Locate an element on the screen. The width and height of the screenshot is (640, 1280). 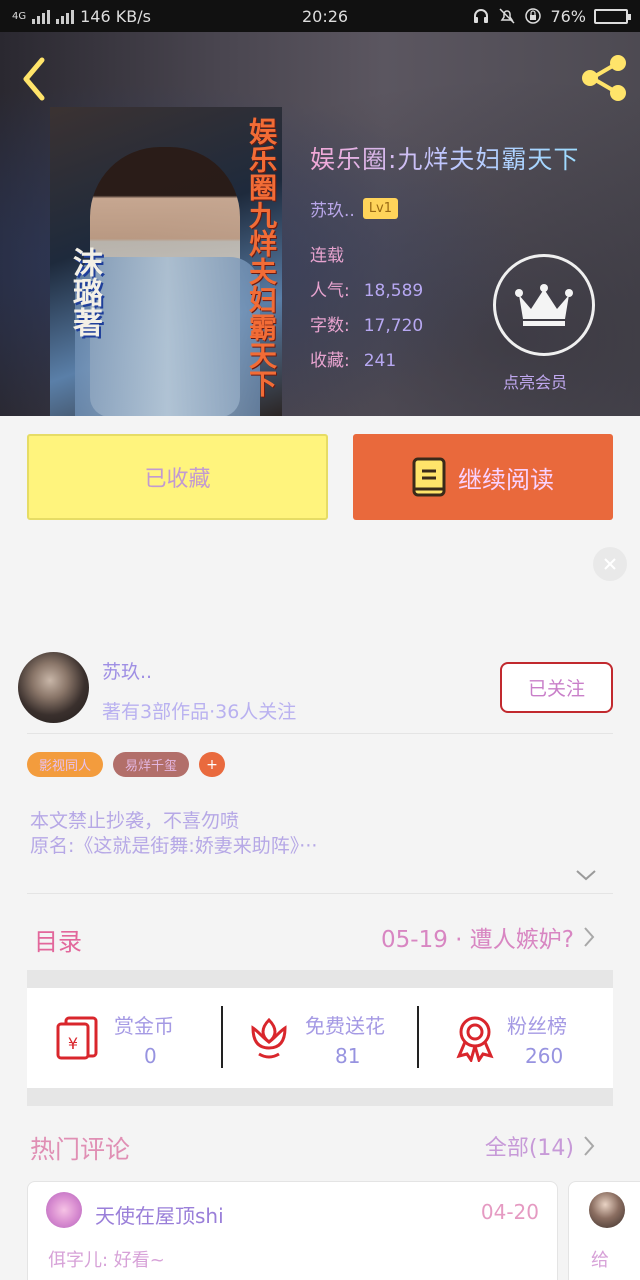
catalog-label: 目录 is located at coordinates (58, 942).